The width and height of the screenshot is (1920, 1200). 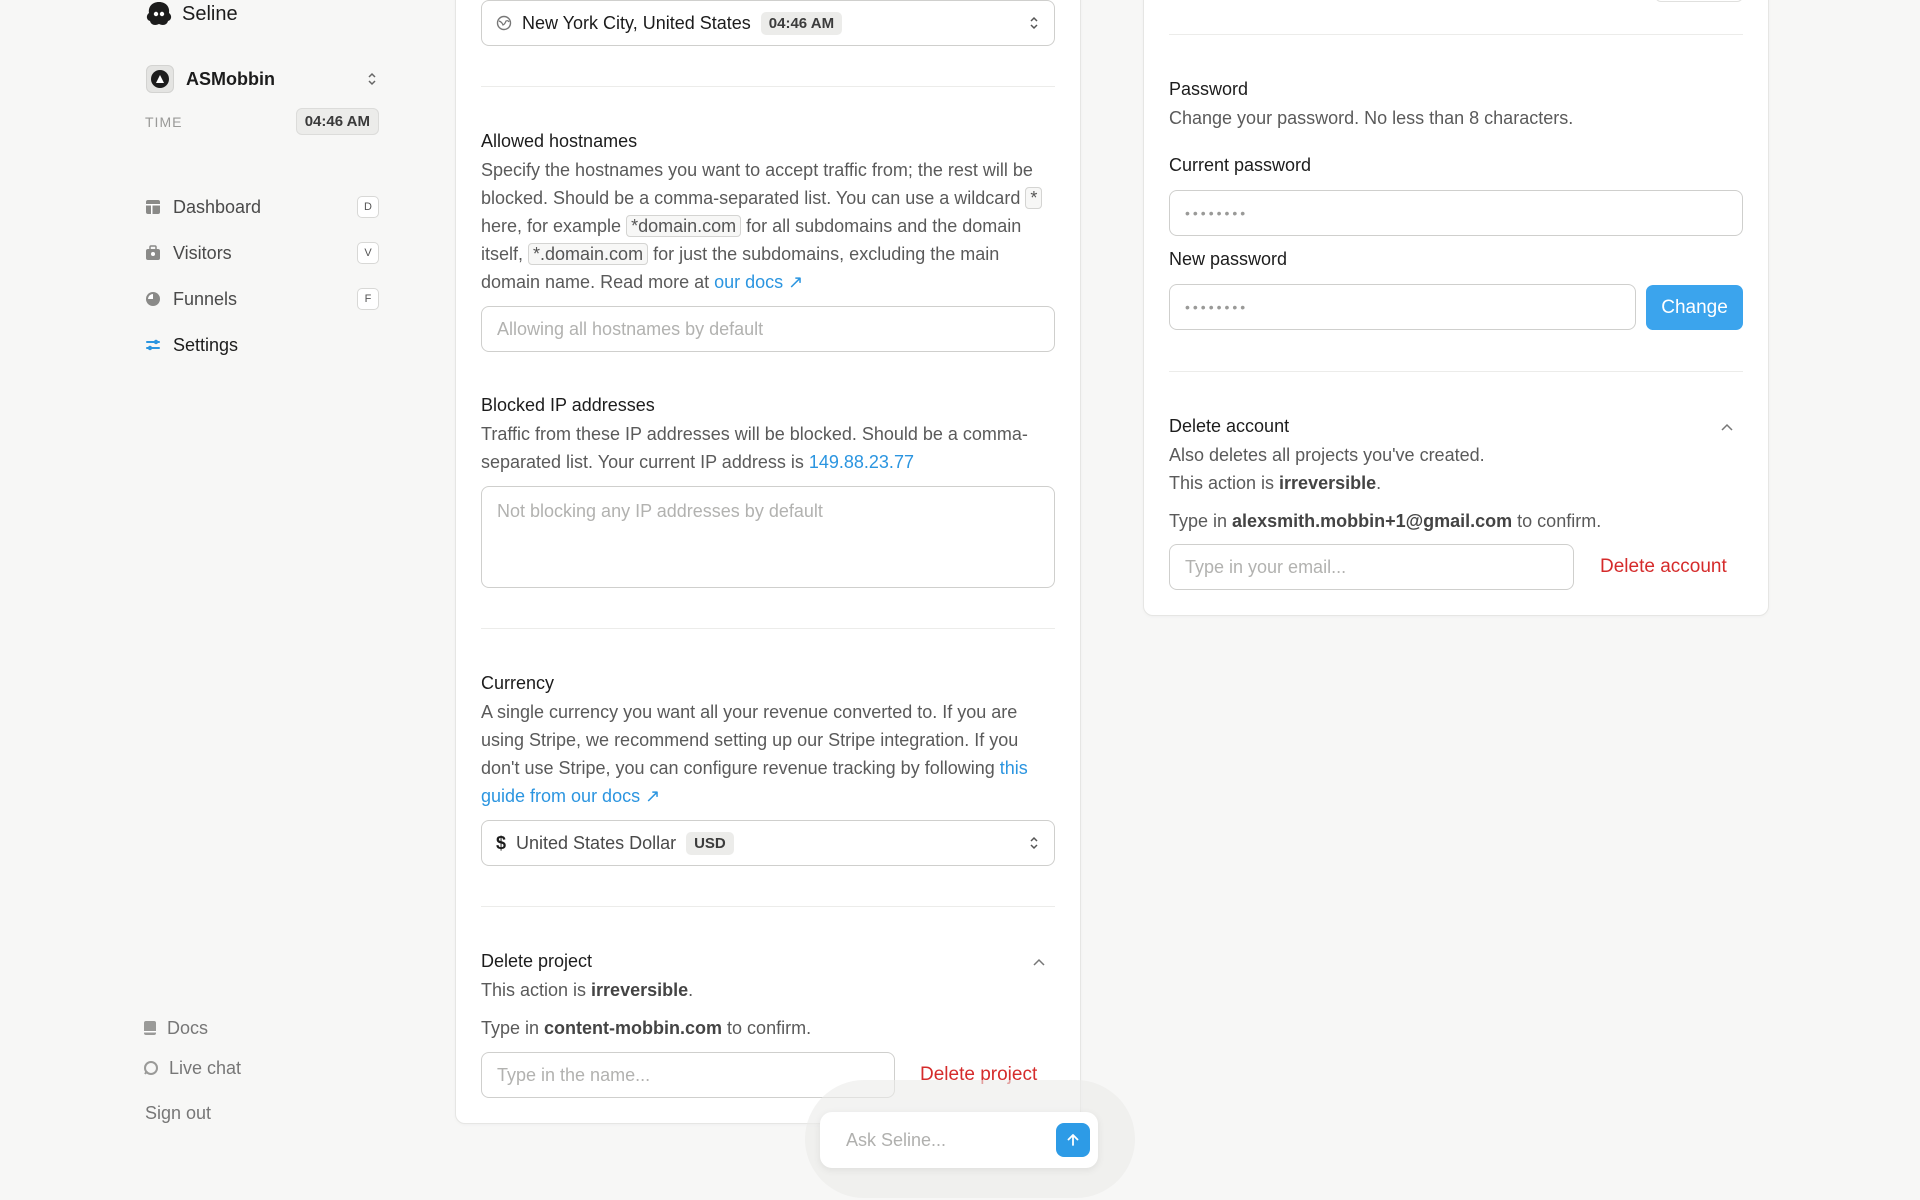 I want to click on live-chat-label: Live chat, so click(x=205, y=1067).